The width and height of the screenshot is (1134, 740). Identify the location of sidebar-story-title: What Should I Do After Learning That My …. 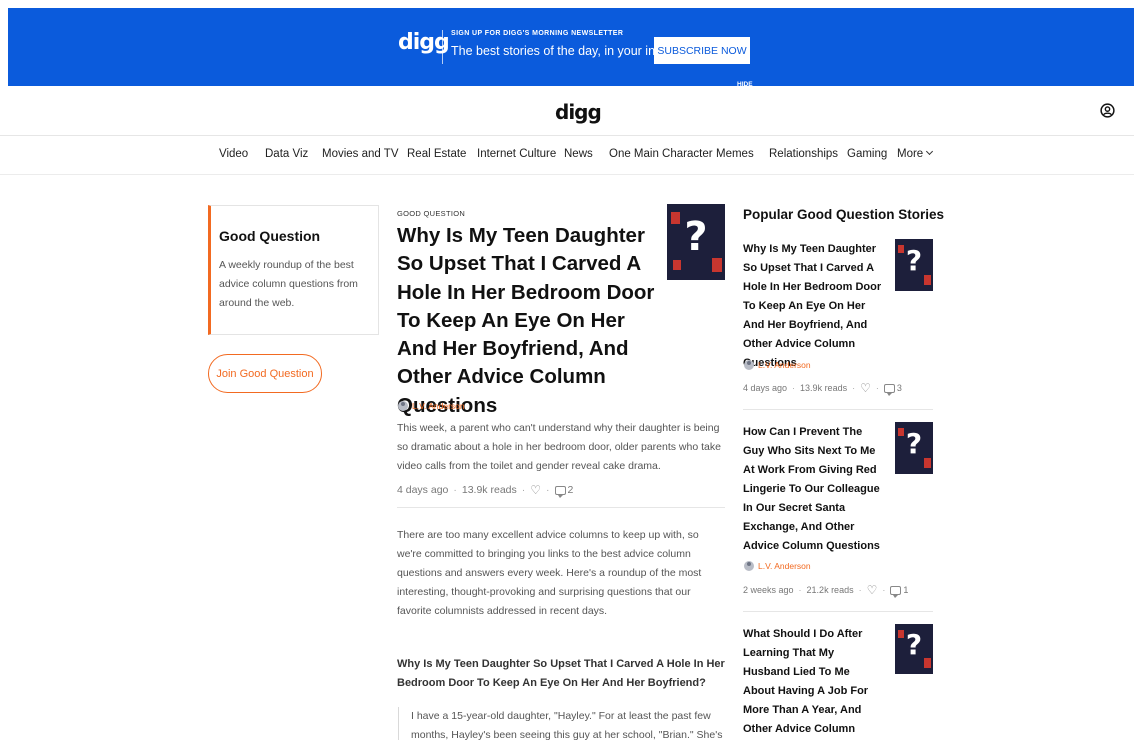
(813, 682).